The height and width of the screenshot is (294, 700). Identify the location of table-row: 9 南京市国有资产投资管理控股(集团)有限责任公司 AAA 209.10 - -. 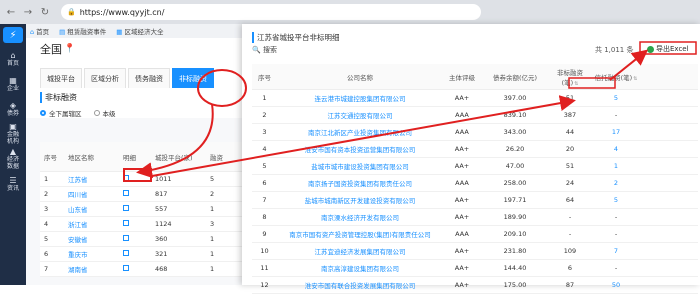
(475, 234).